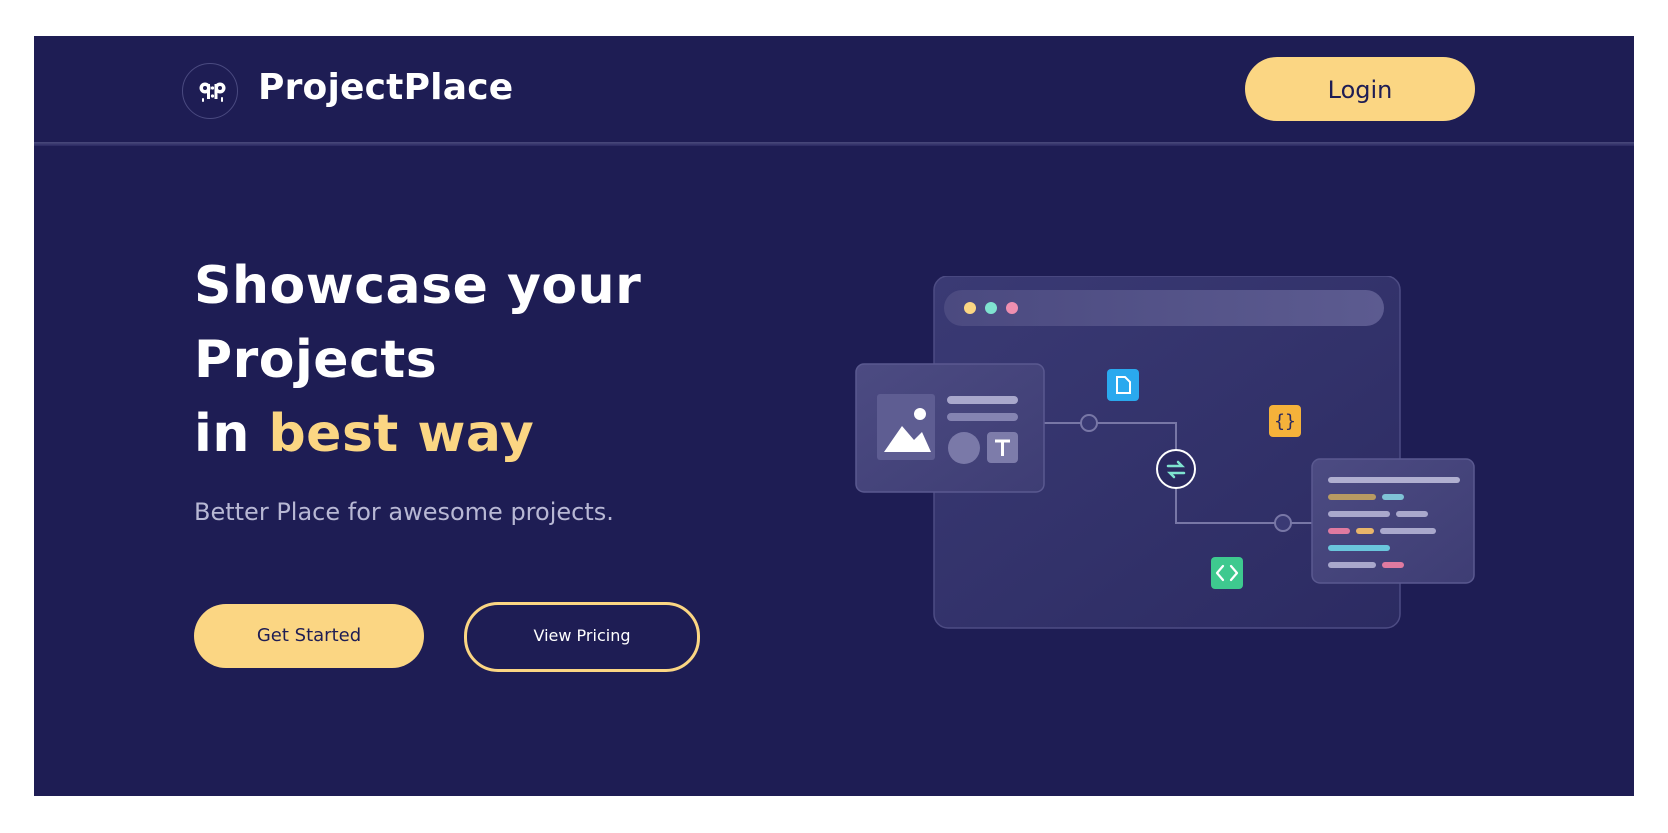 This screenshot has width=1668, height=833. I want to click on login-button: Login, so click(1360, 89).